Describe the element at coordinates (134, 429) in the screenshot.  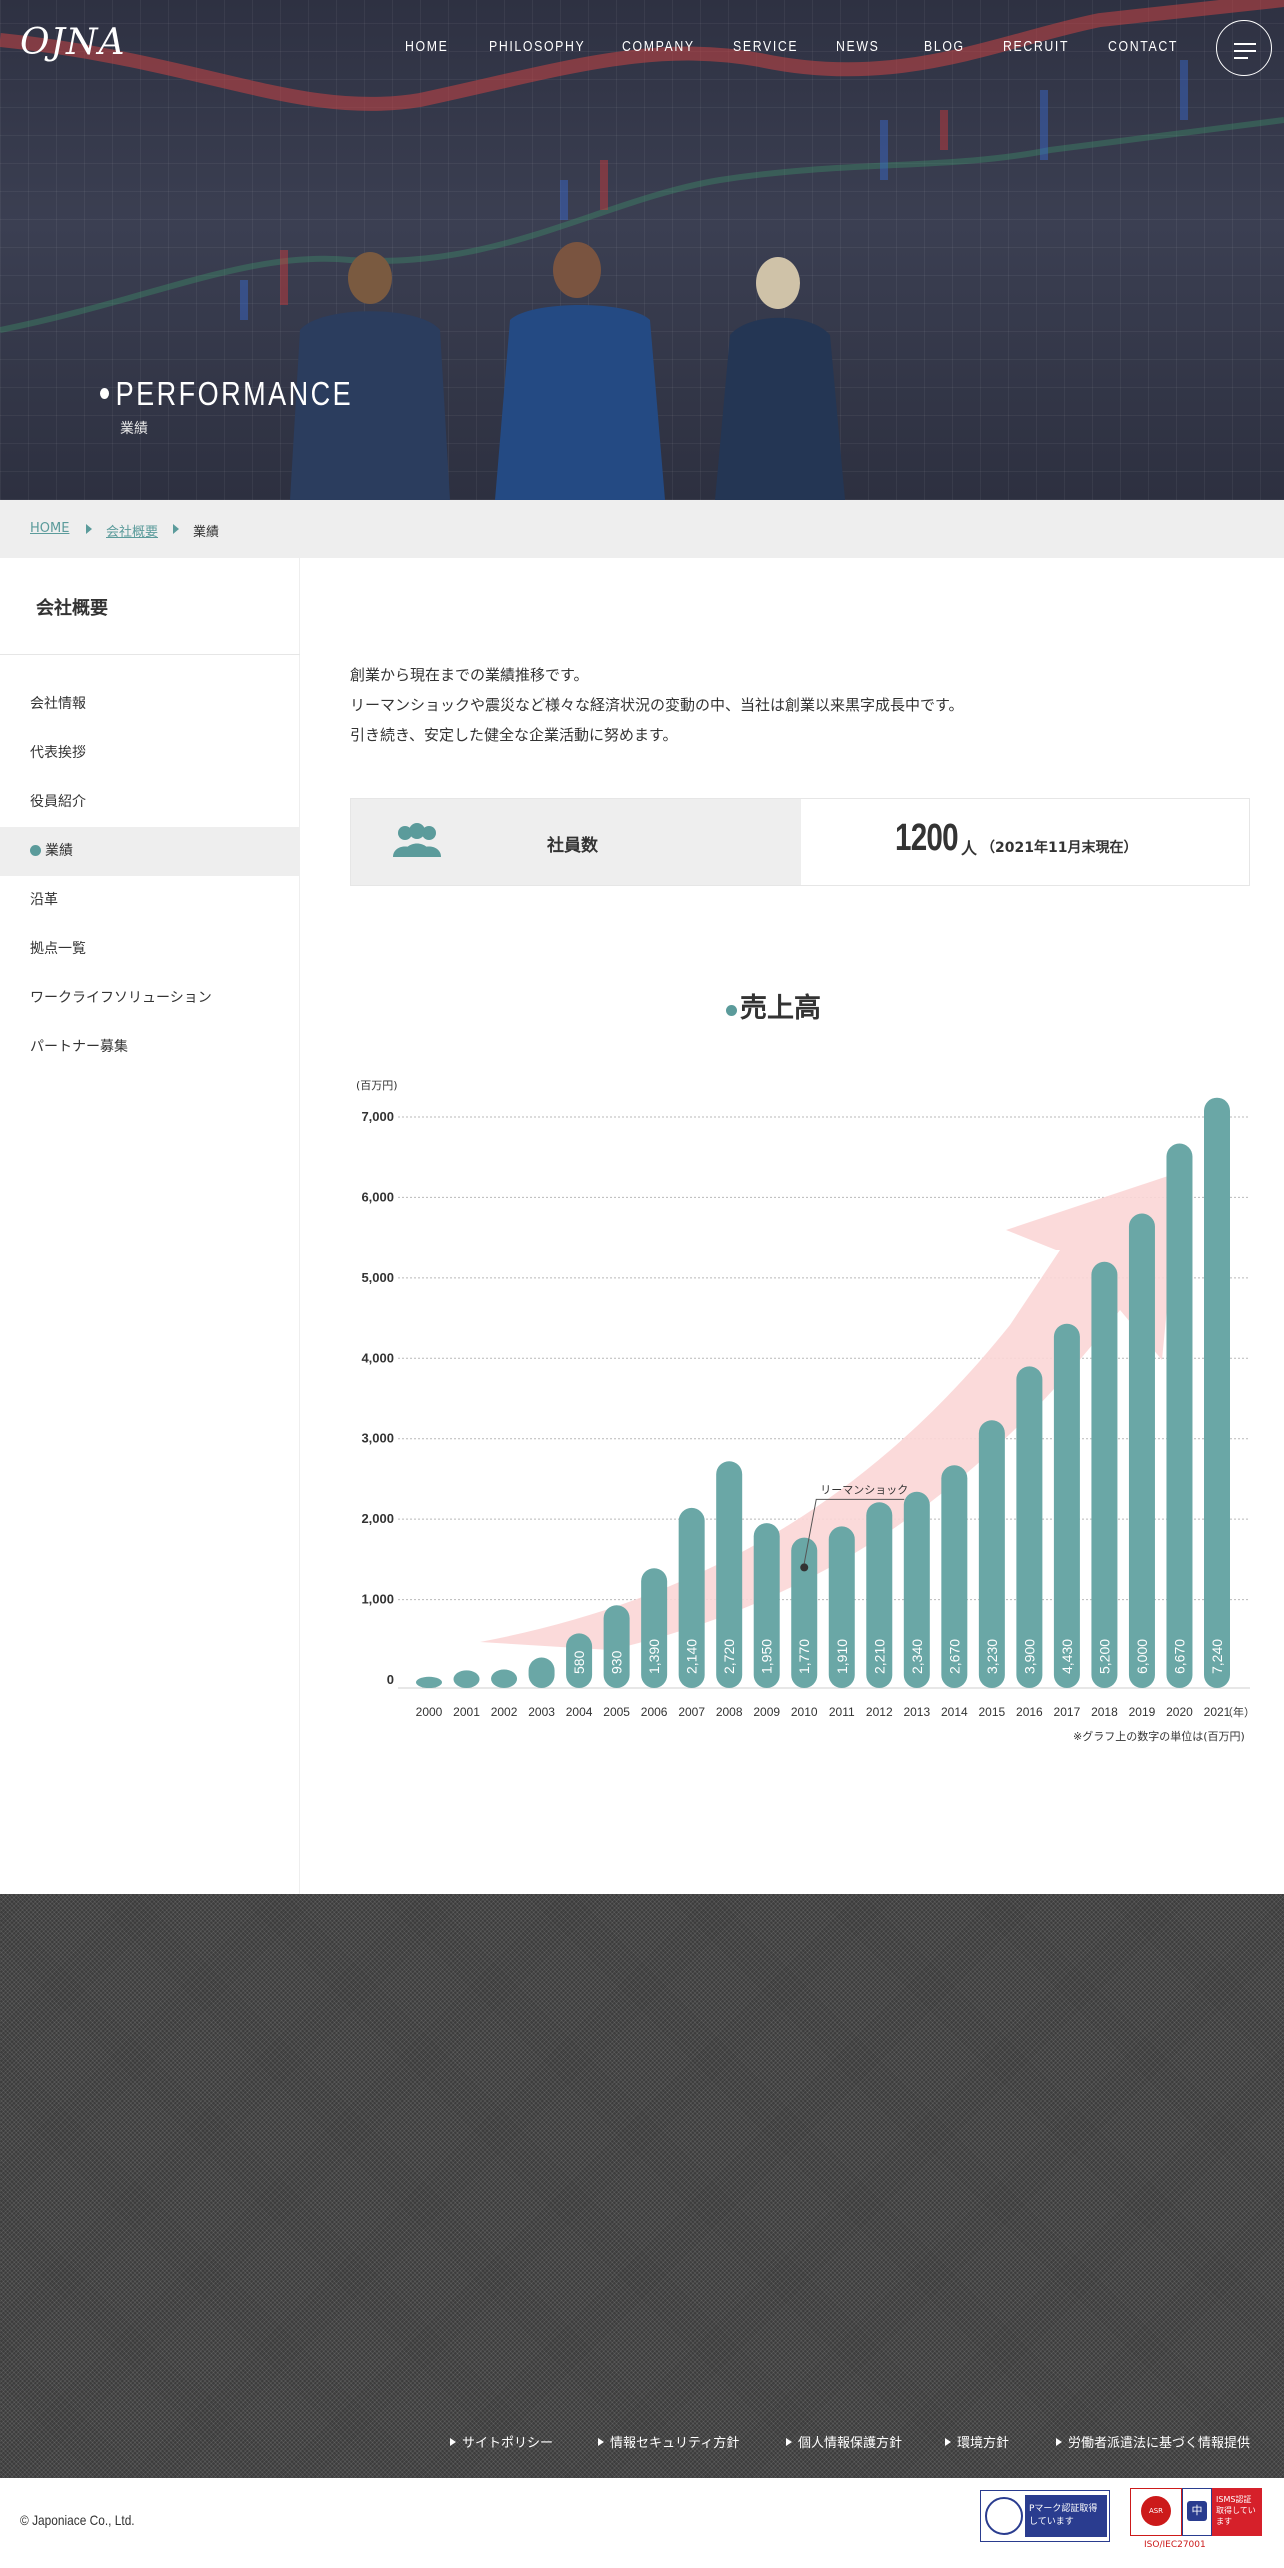
I see `page-subtitle: 業績` at that location.